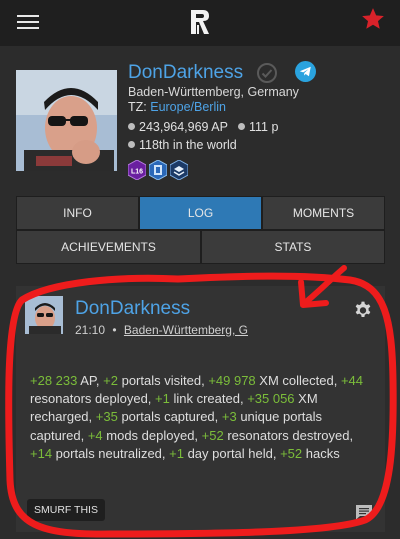 This screenshot has width=400, height=539. Describe the element at coordinates (351, 380) in the screenshot. I see `activity-number: +44` at that location.